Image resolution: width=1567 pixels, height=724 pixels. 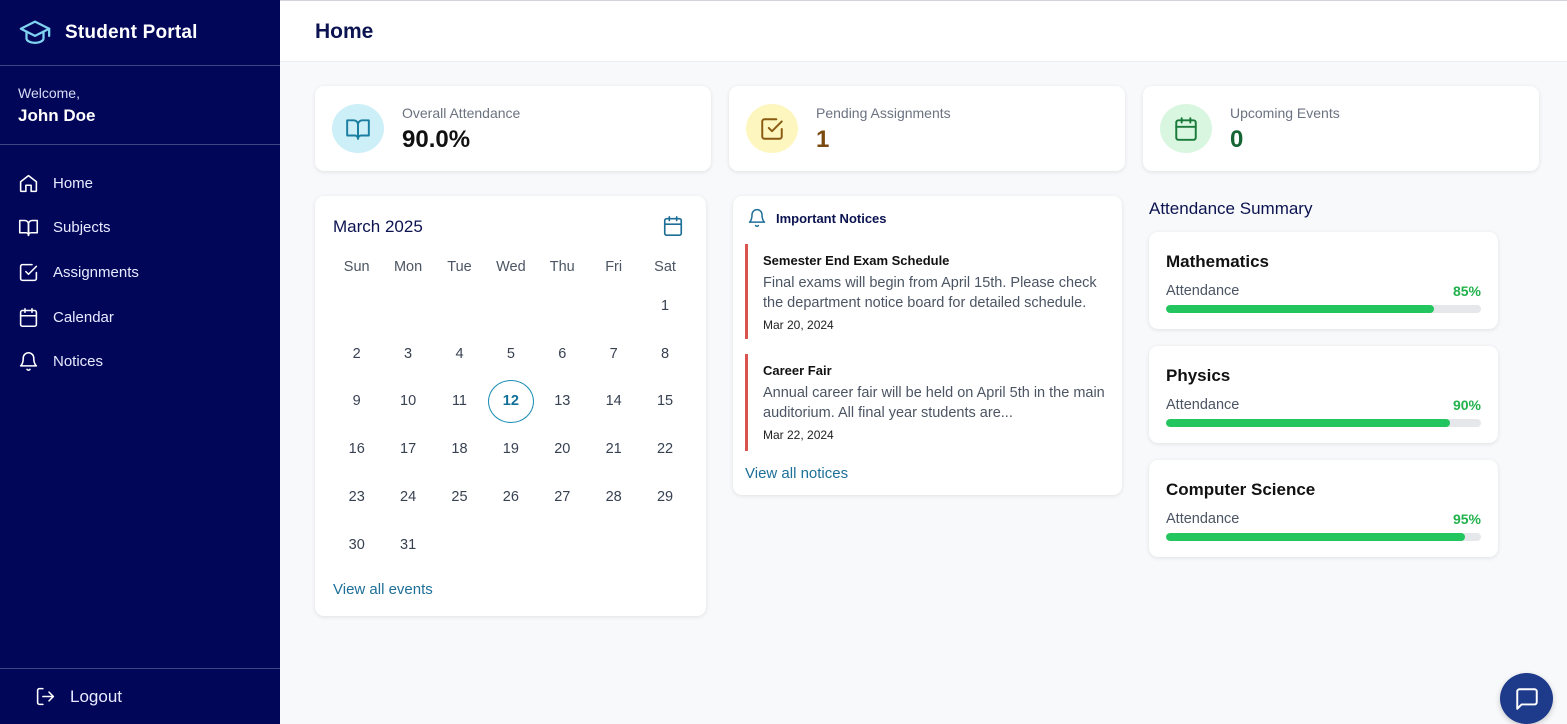 I want to click on calendar-day: 2, so click(x=356, y=354).